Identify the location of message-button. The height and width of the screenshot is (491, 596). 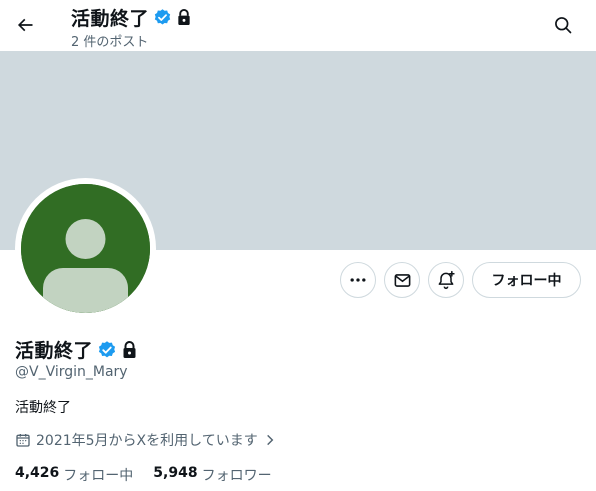
(402, 280).